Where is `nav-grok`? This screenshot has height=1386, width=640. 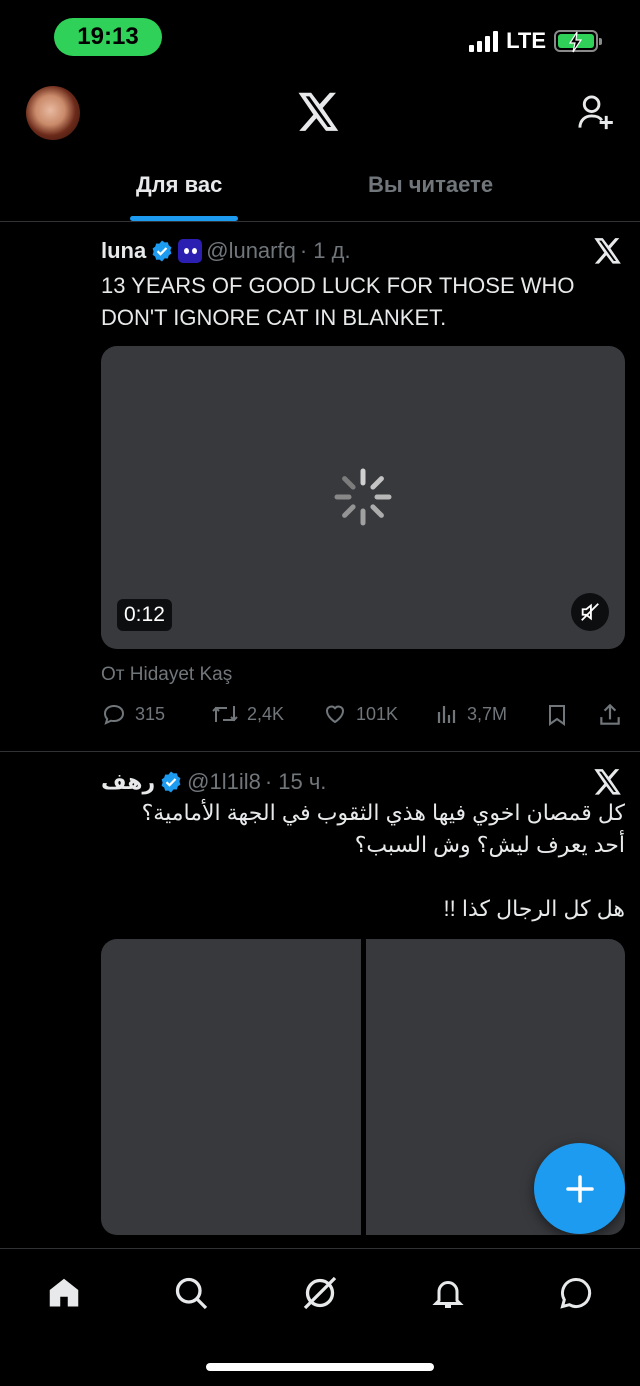
nav-grok is located at coordinates (320, 1293).